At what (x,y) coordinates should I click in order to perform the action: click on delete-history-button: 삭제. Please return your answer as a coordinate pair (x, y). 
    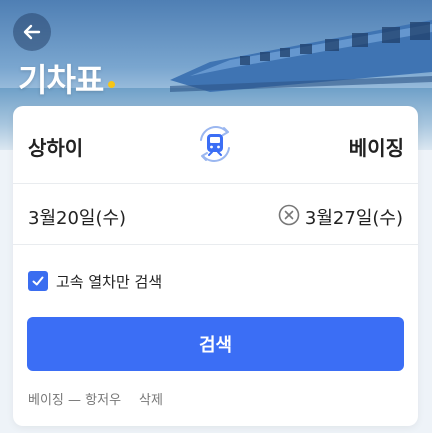
    Looking at the image, I should click on (151, 398).